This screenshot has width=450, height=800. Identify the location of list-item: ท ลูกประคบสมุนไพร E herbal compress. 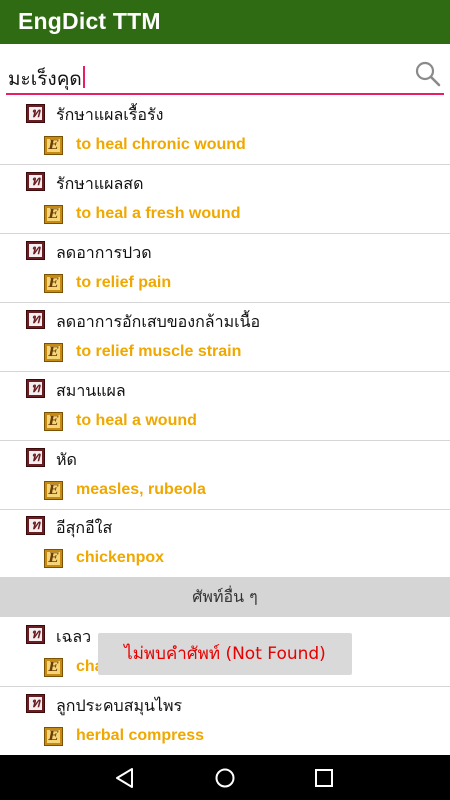
(225, 721).